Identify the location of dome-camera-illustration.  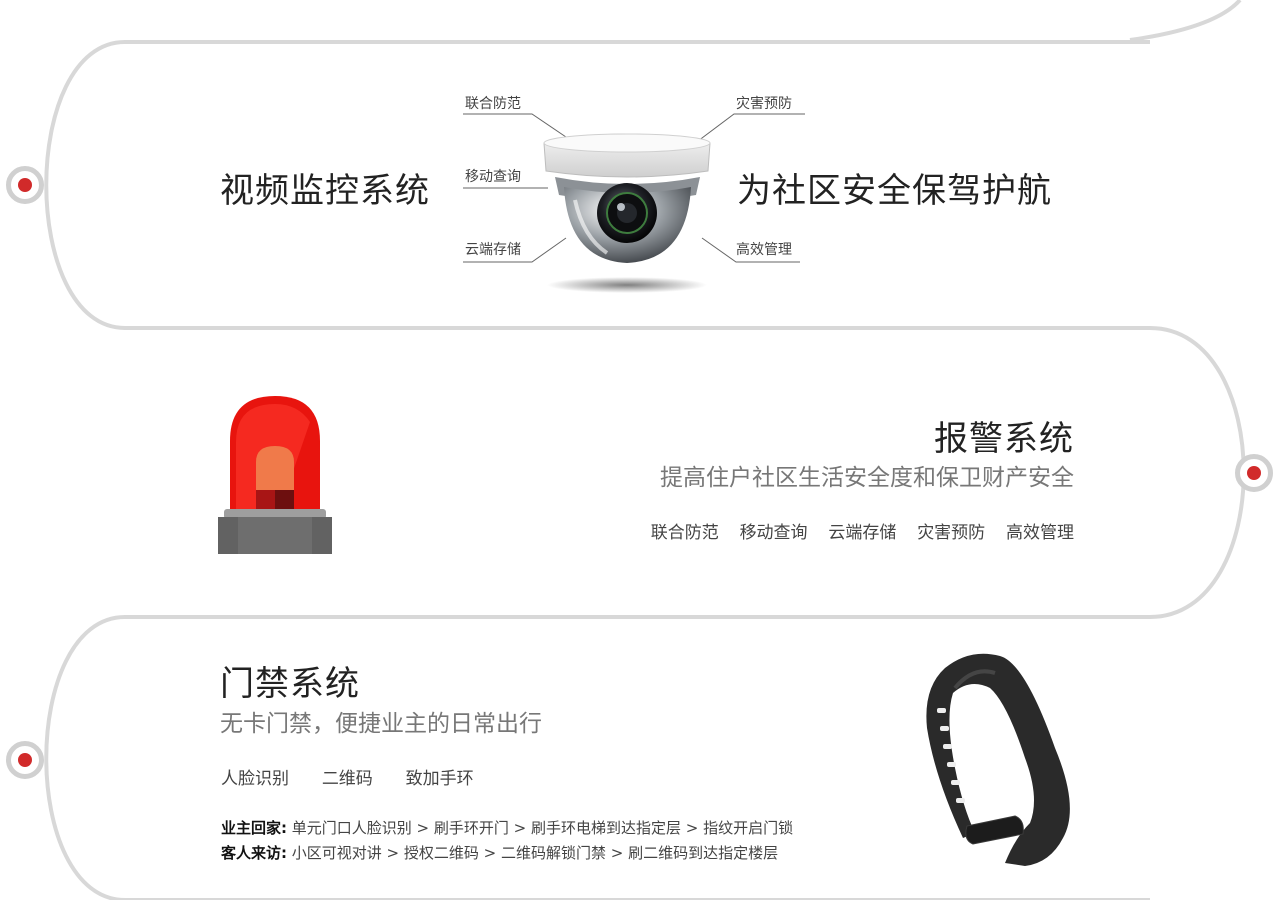
(627, 213).